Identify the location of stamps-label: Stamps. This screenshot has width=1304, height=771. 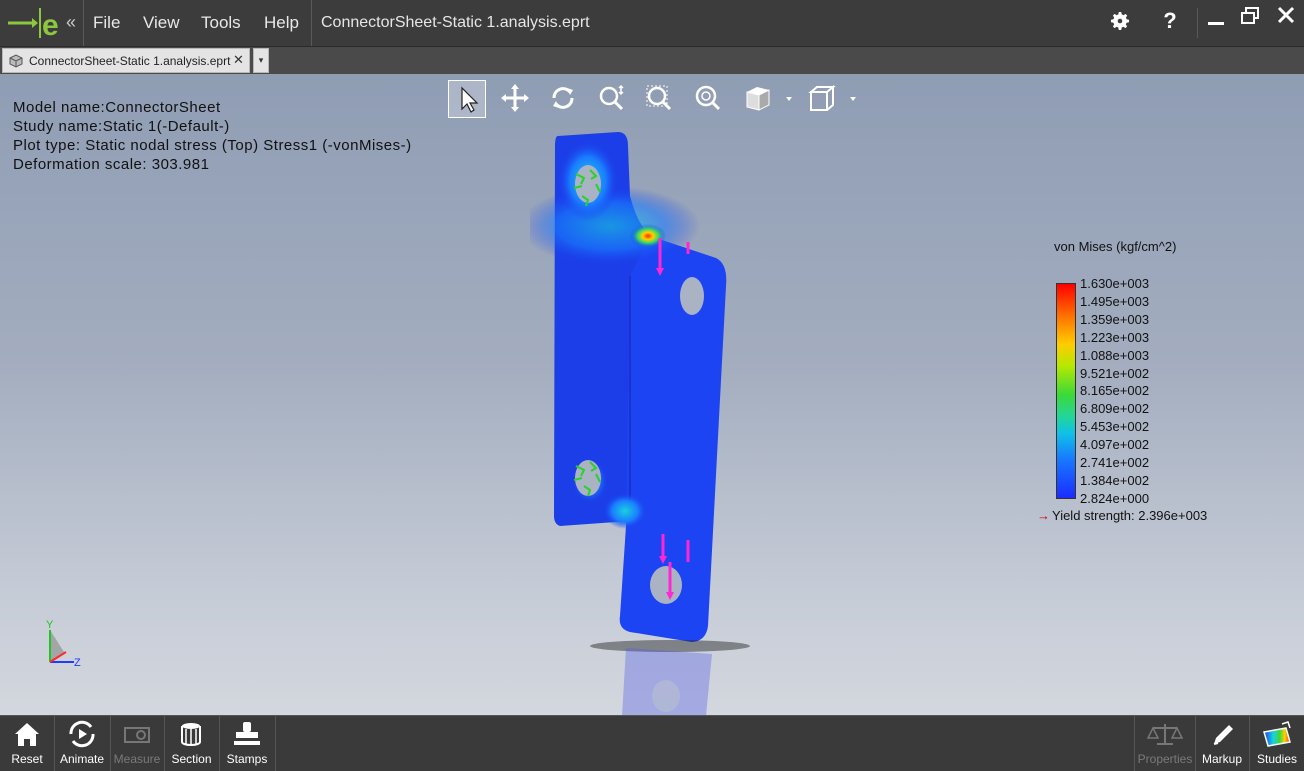
(247, 759).